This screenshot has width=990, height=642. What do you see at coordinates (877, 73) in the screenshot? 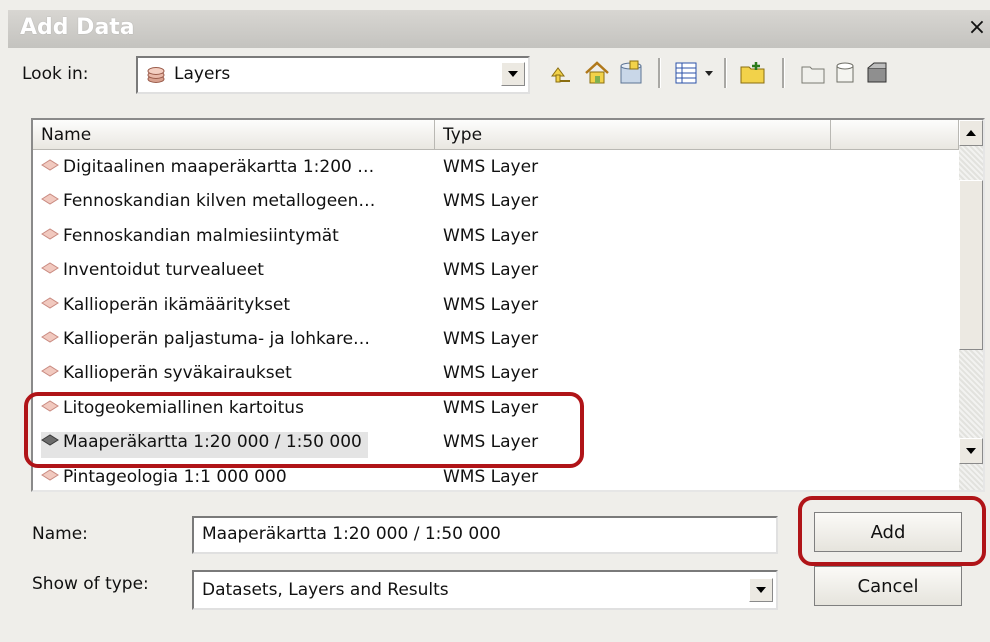
I see `new-toolbox-icon` at bounding box center [877, 73].